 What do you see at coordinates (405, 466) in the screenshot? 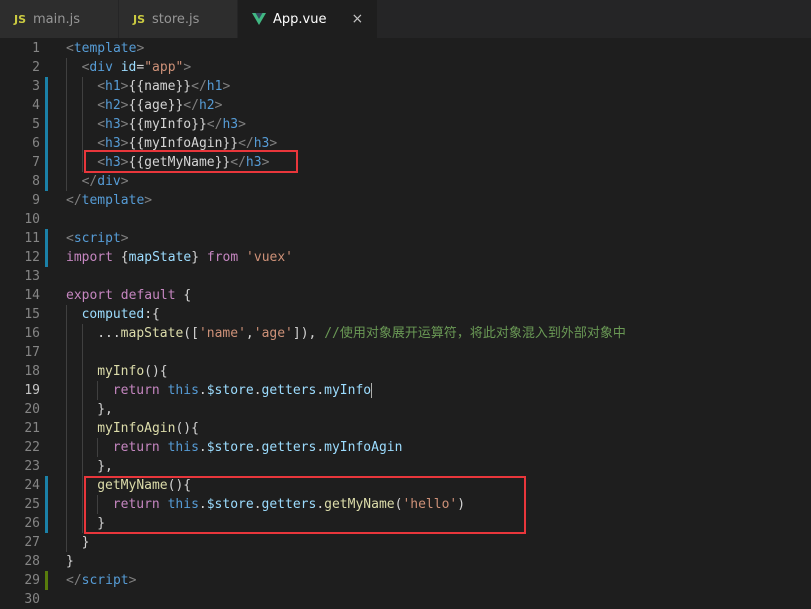
I see `code-line: 23},` at bounding box center [405, 466].